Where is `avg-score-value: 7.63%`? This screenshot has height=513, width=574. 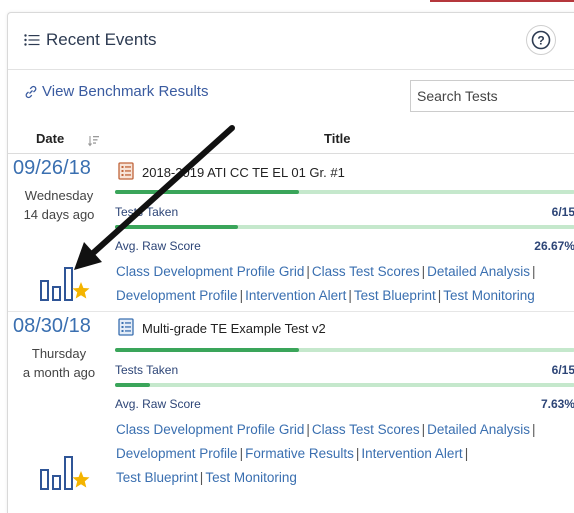 avg-score-value: 7.63% is located at coordinates (557, 404).